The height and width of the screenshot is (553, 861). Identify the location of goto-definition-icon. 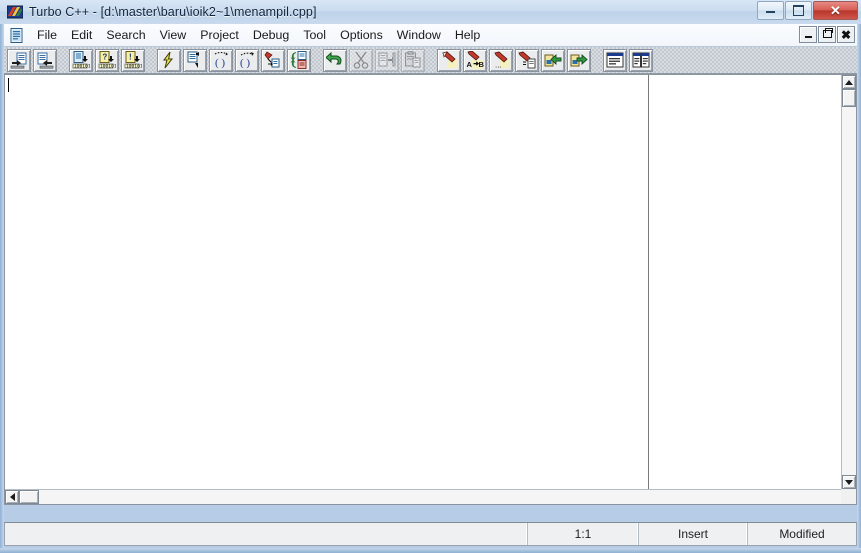
(273, 60).